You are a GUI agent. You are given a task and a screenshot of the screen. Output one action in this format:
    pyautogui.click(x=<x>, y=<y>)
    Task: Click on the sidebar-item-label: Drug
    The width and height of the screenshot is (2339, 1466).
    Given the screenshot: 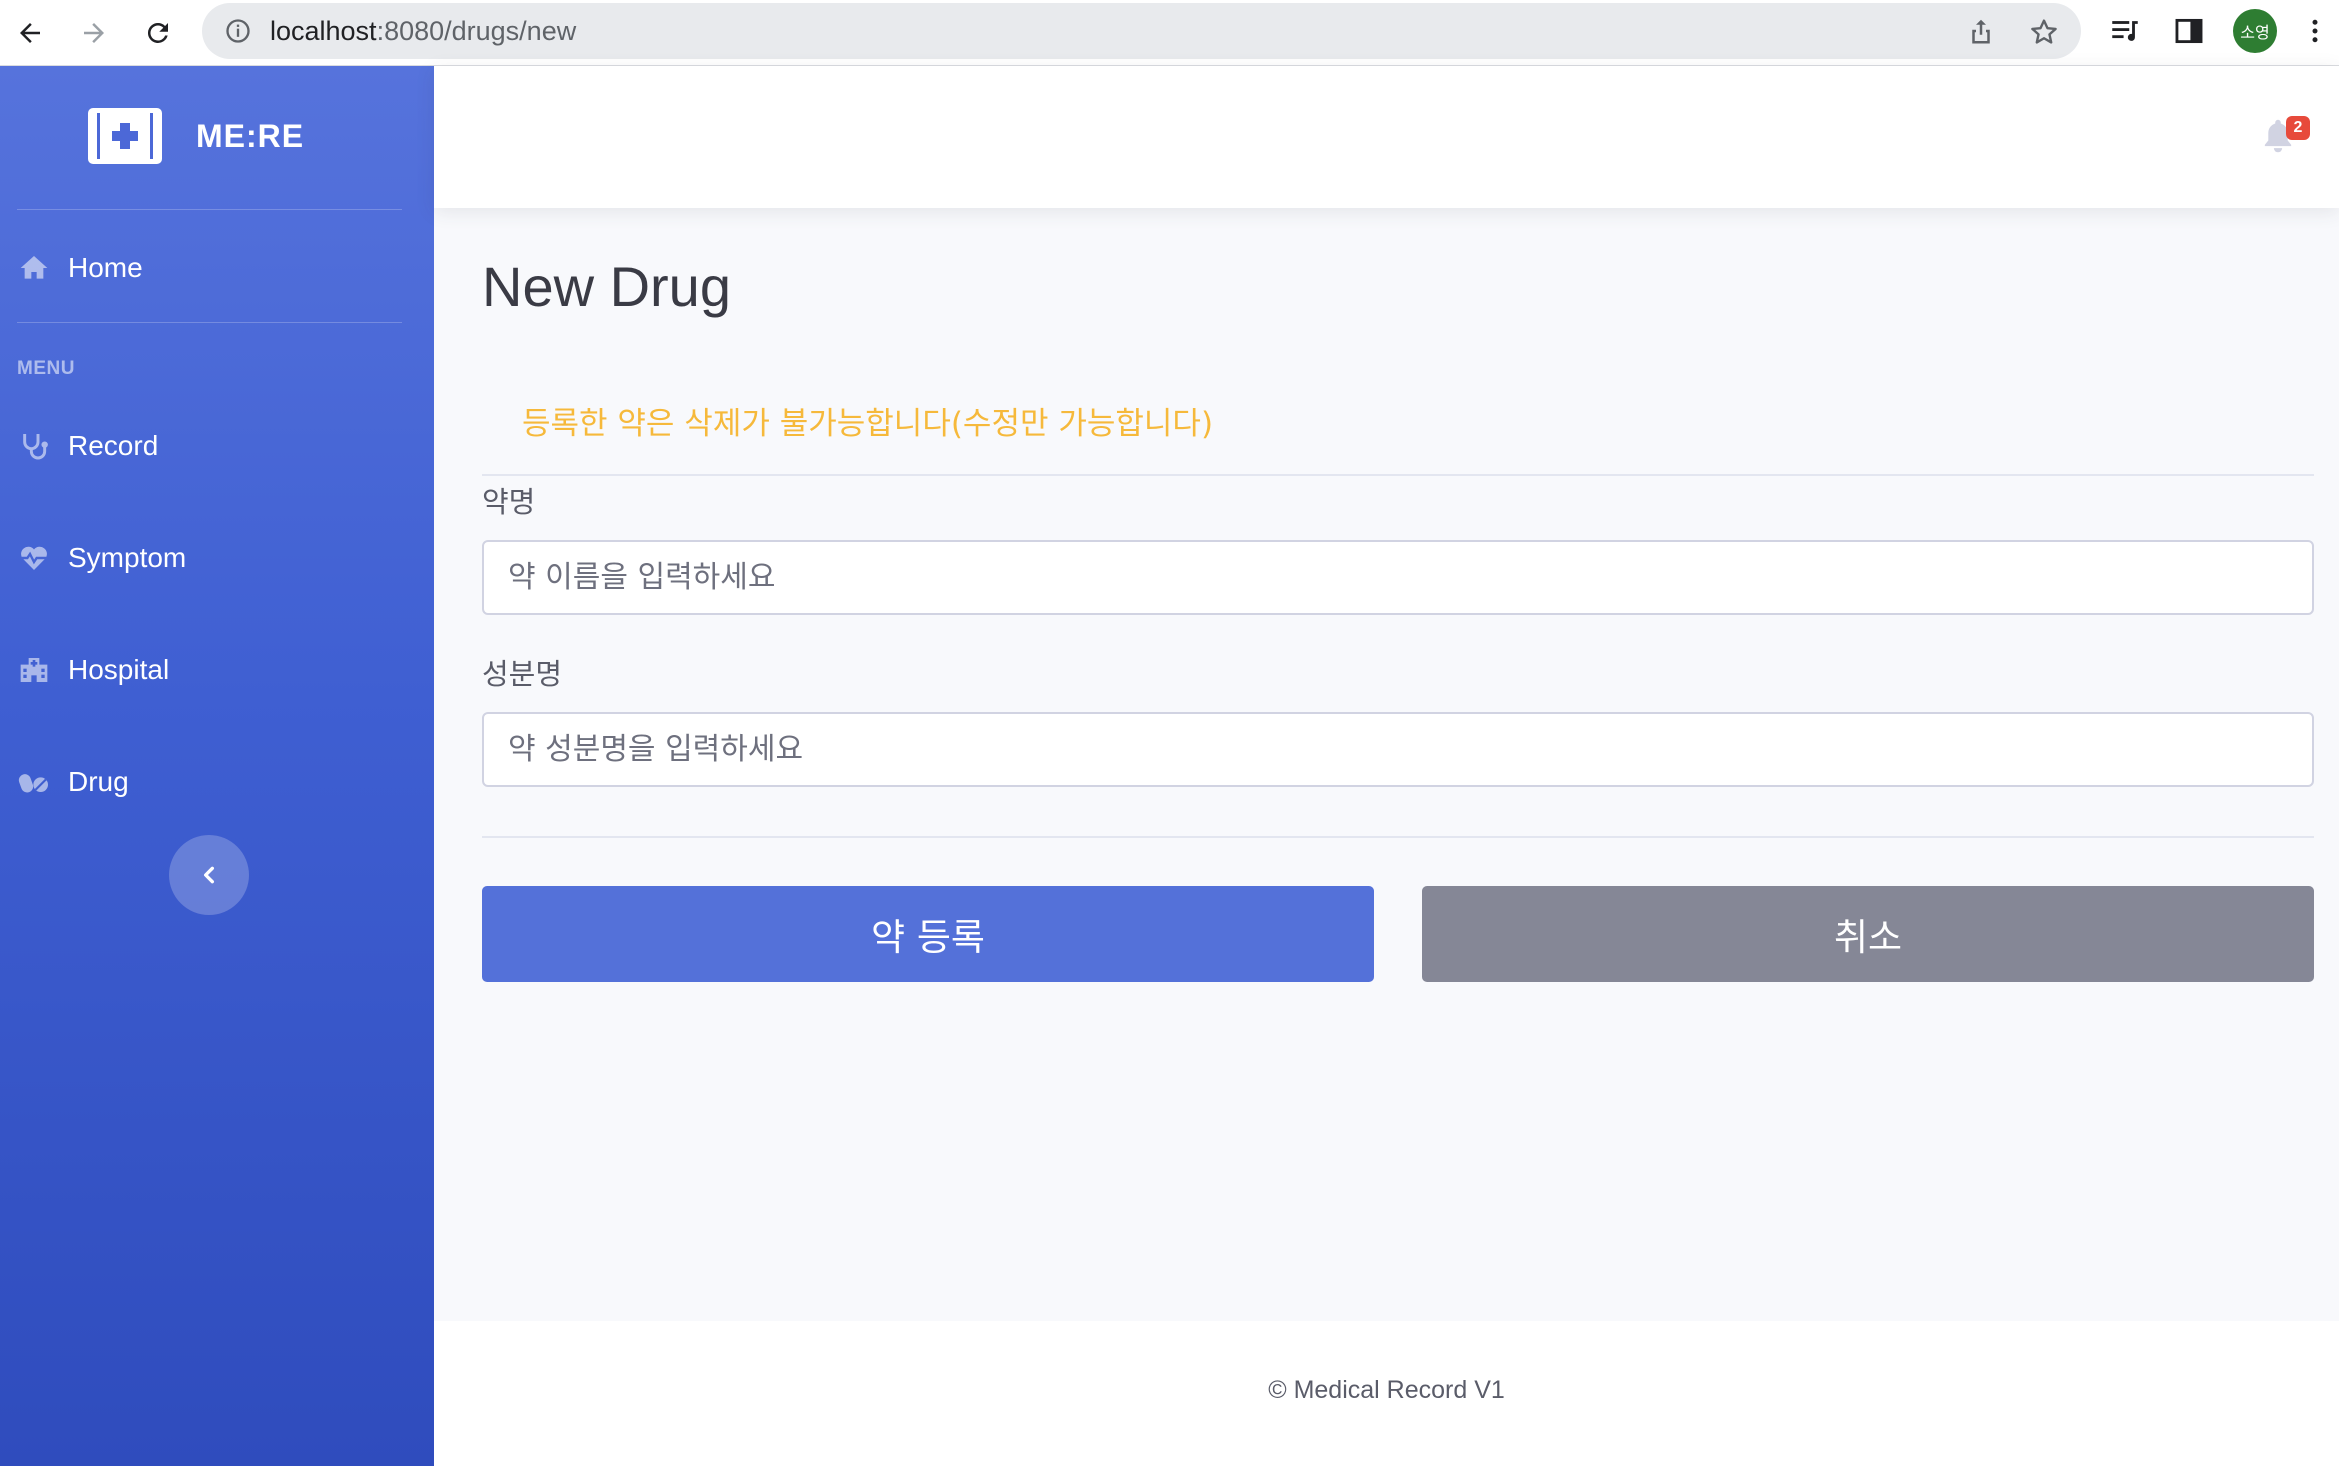 What is the action you would take?
    pyautogui.click(x=98, y=781)
    